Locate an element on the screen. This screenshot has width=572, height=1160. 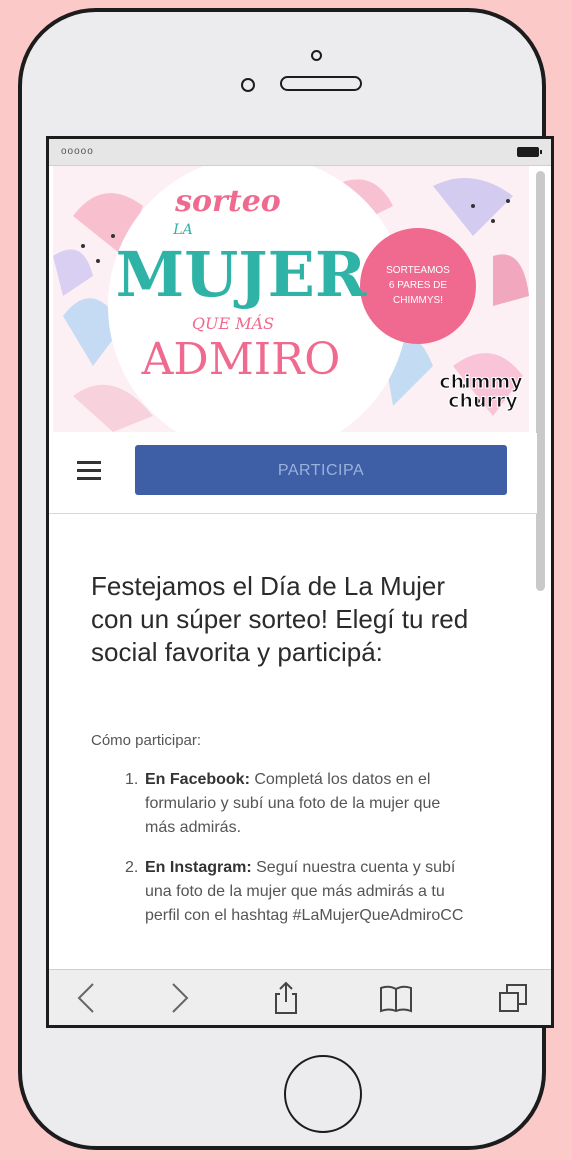
site-navbar: PARTICIPA is located at coordinates (293, 473).